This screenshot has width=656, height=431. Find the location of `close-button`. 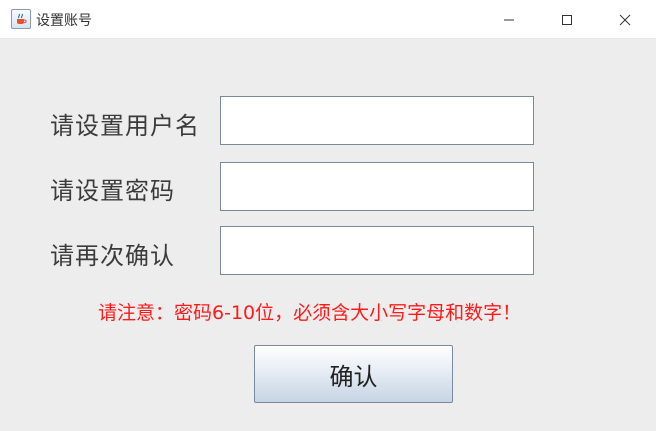

close-button is located at coordinates (625, 19).